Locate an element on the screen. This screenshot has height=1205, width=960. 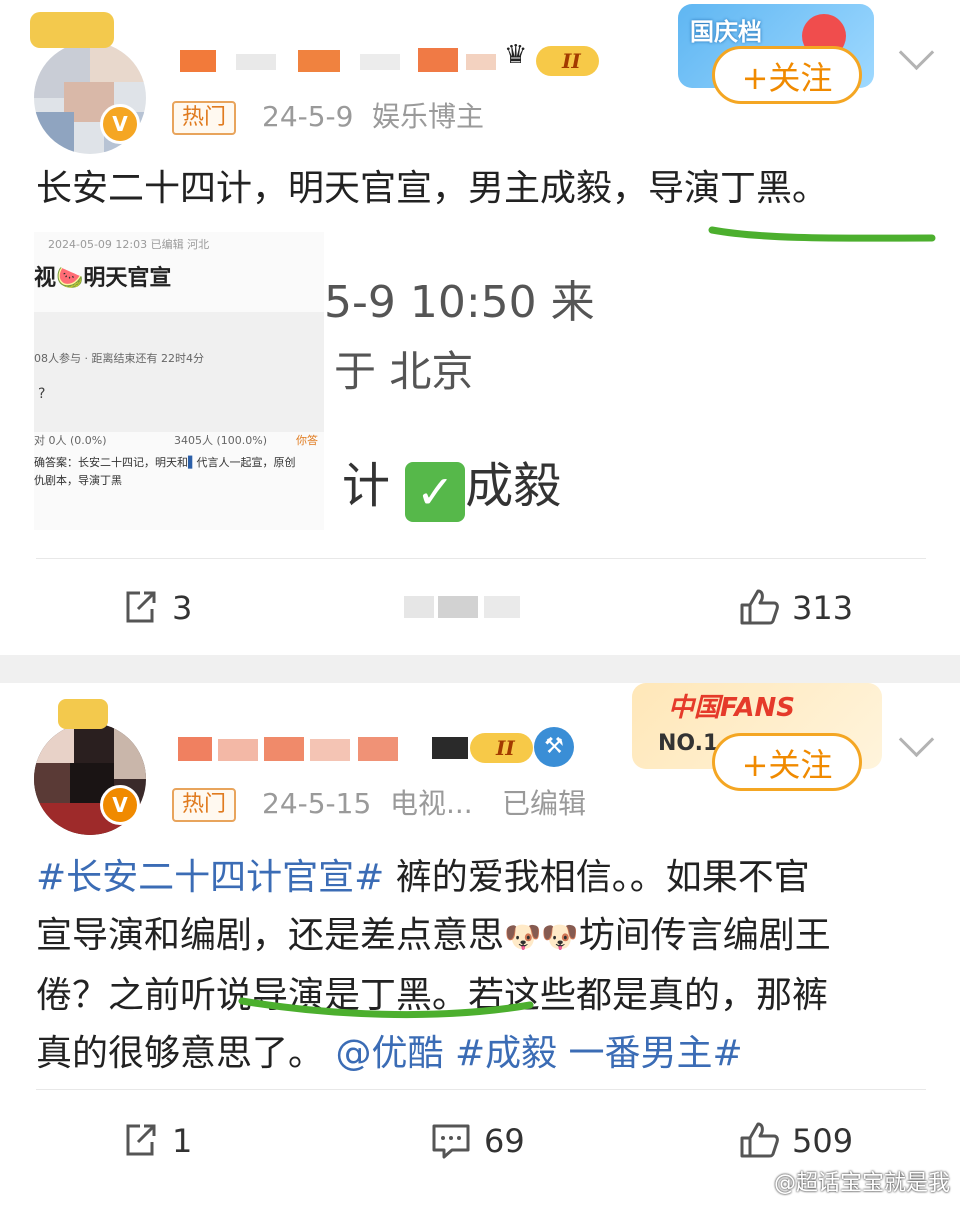
post-text-line-1: #长安二十四计官宣# 裤的爱我相信。。如果不官 is located at coordinates (423, 877).